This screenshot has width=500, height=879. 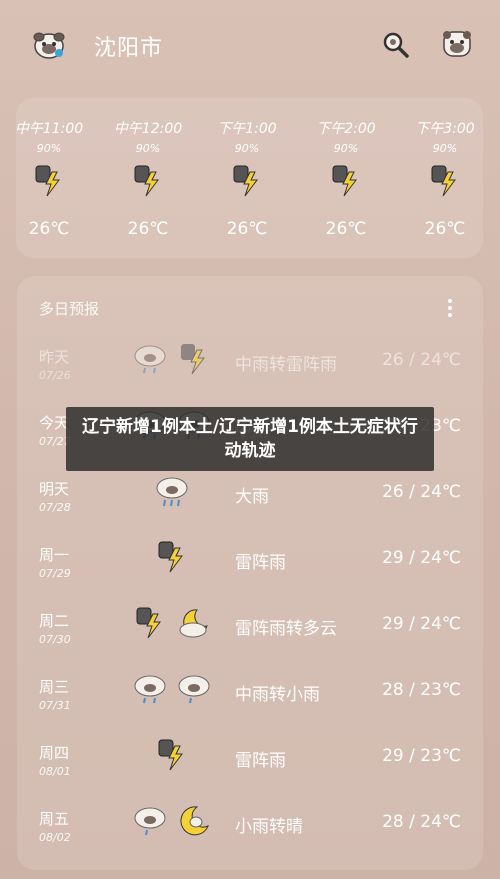 I want to click on daily-condition: 雷阵雨转多云, so click(x=286, y=629).